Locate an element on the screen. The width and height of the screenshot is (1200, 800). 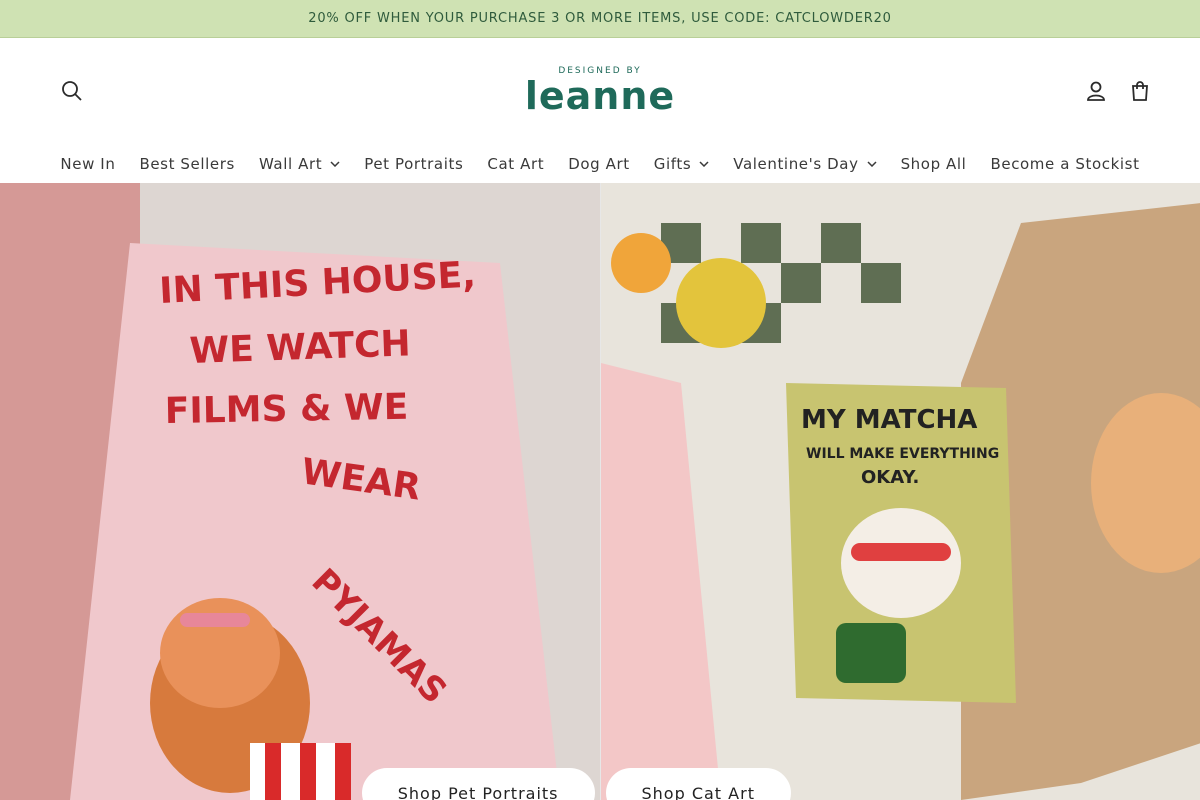
shop-cat-art-button: Shop Cat Art is located at coordinates (698, 784).